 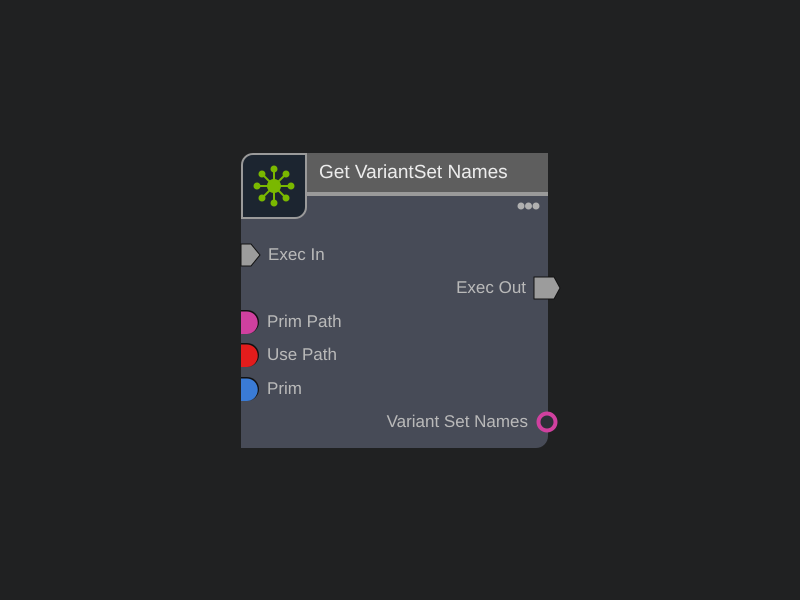 I want to click on pin-label: Exec Out, so click(x=491, y=288).